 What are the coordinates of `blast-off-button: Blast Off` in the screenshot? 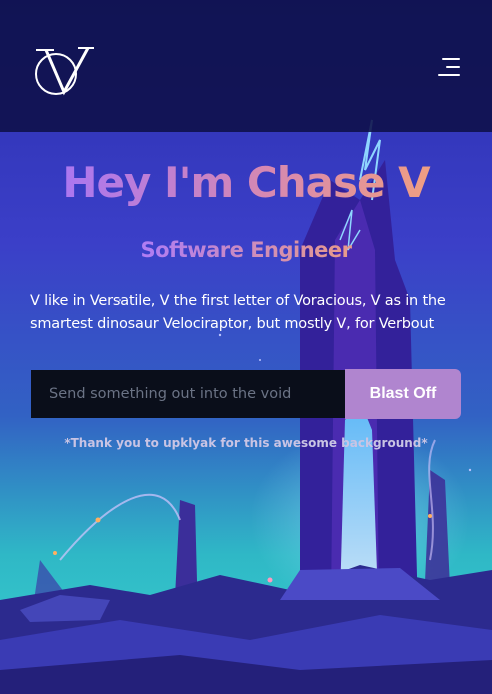 It's located at (403, 394).